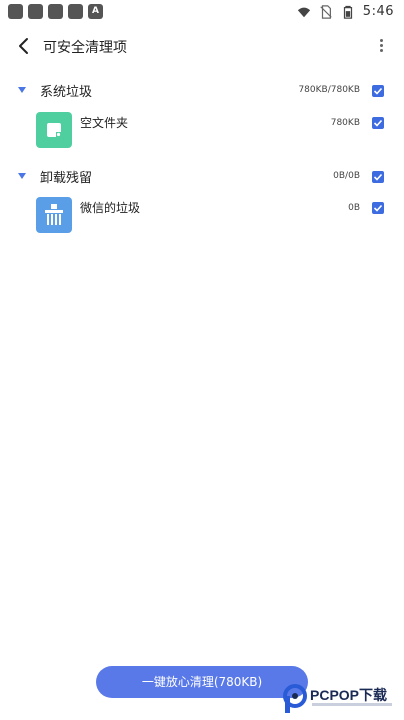 This screenshot has width=404, height=720. I want to click on back-arrow-icon, so click(23, 46).